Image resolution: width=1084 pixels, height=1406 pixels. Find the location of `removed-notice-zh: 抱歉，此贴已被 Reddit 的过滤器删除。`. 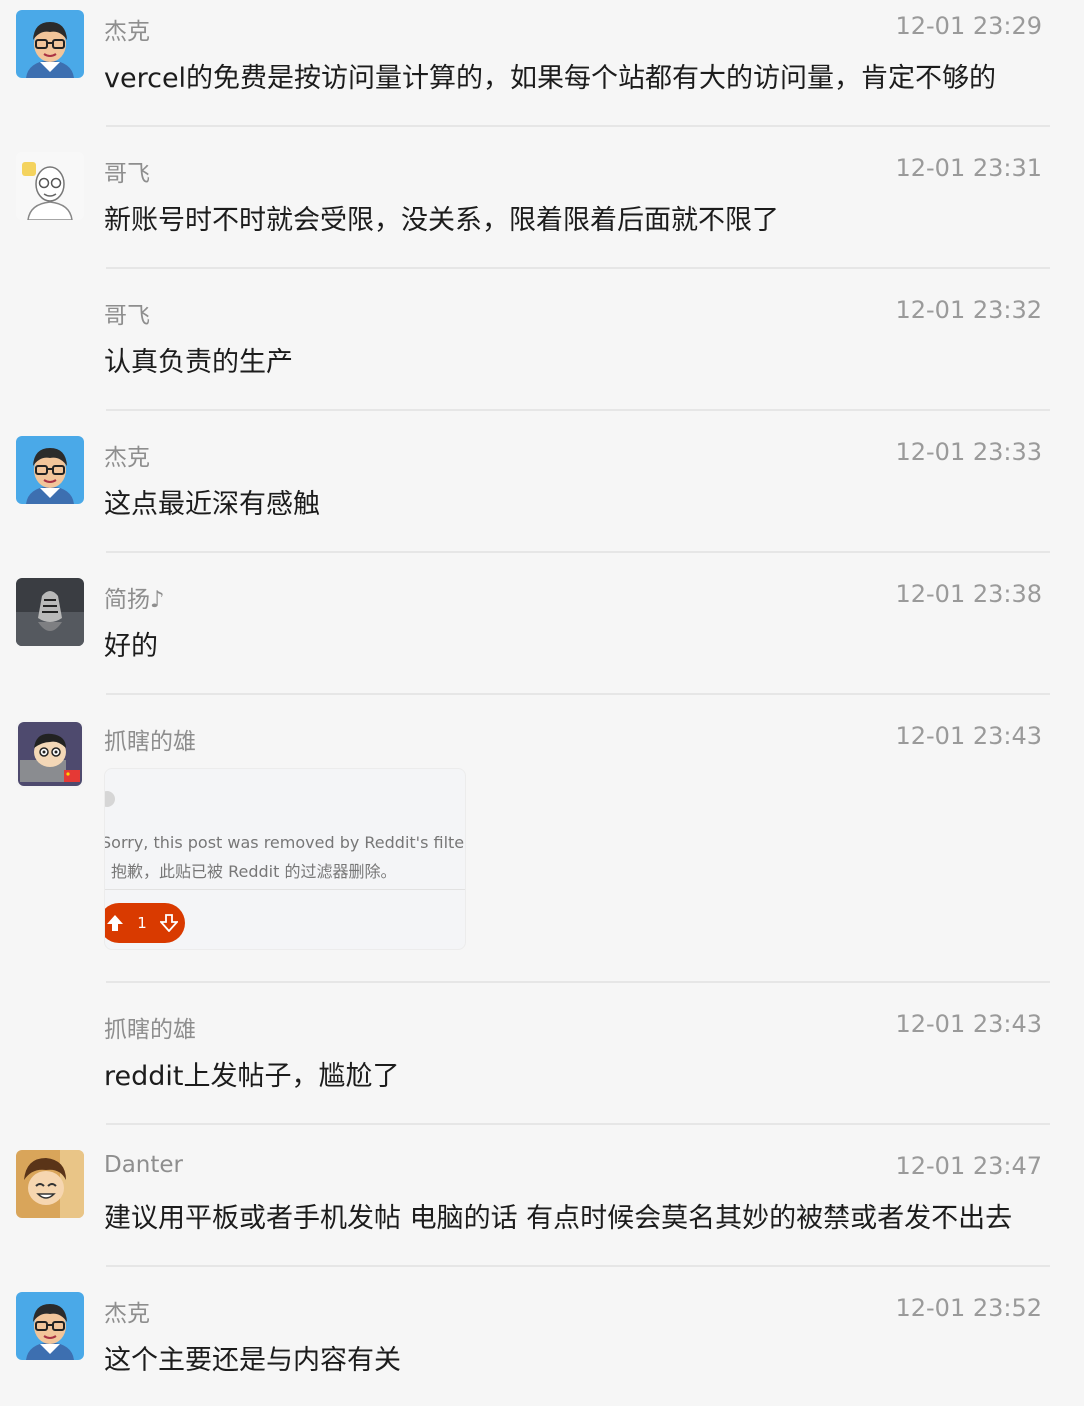

removed-notice-zh: 抱歉，此贴已被 Reddit 的过滤器删除。 is located at coordinates (254, 871).